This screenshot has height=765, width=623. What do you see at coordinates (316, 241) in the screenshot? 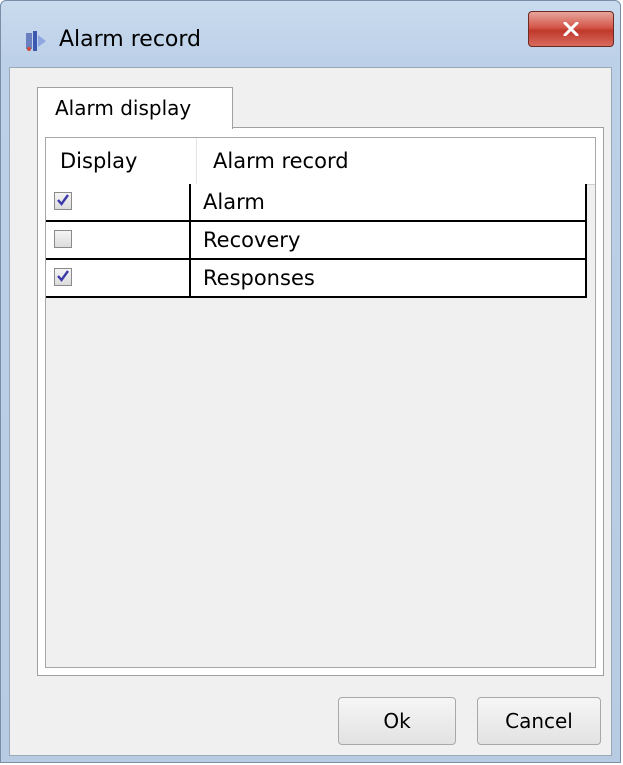
I see `table-row: Recovery` at bounding box center [316, 241].